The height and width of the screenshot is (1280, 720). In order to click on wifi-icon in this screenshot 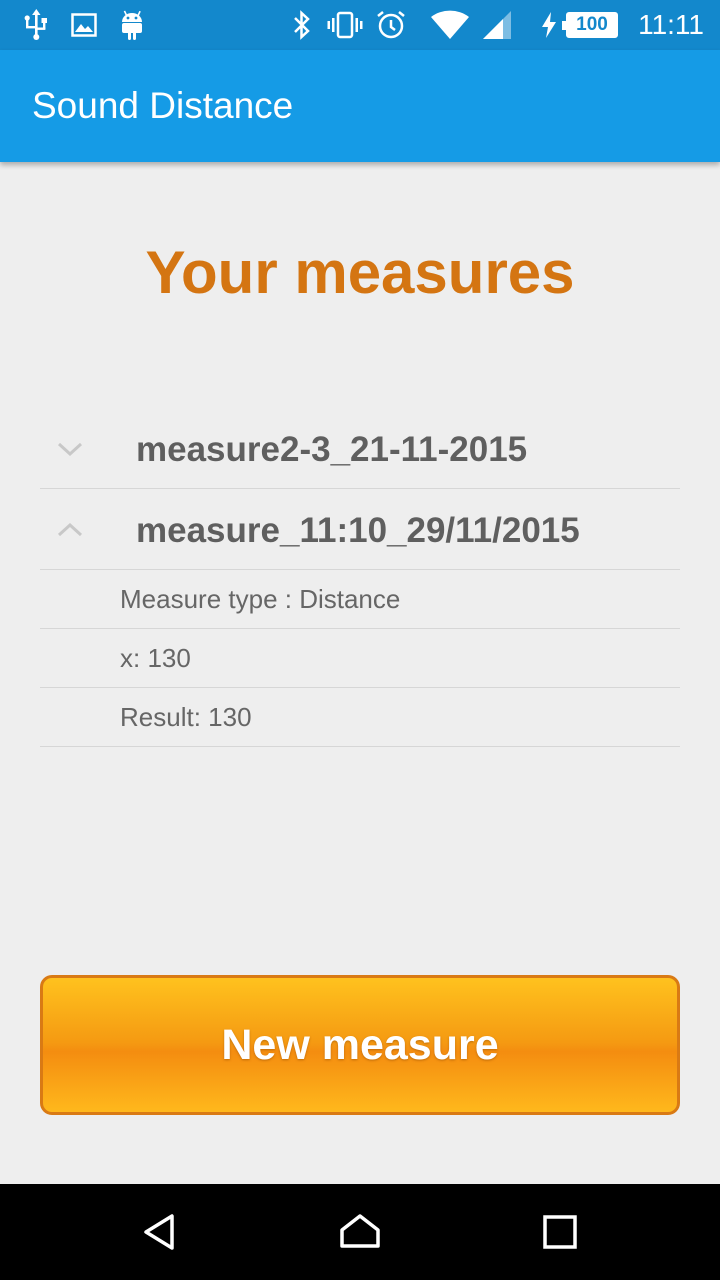, I will do `click(450, 25)`.